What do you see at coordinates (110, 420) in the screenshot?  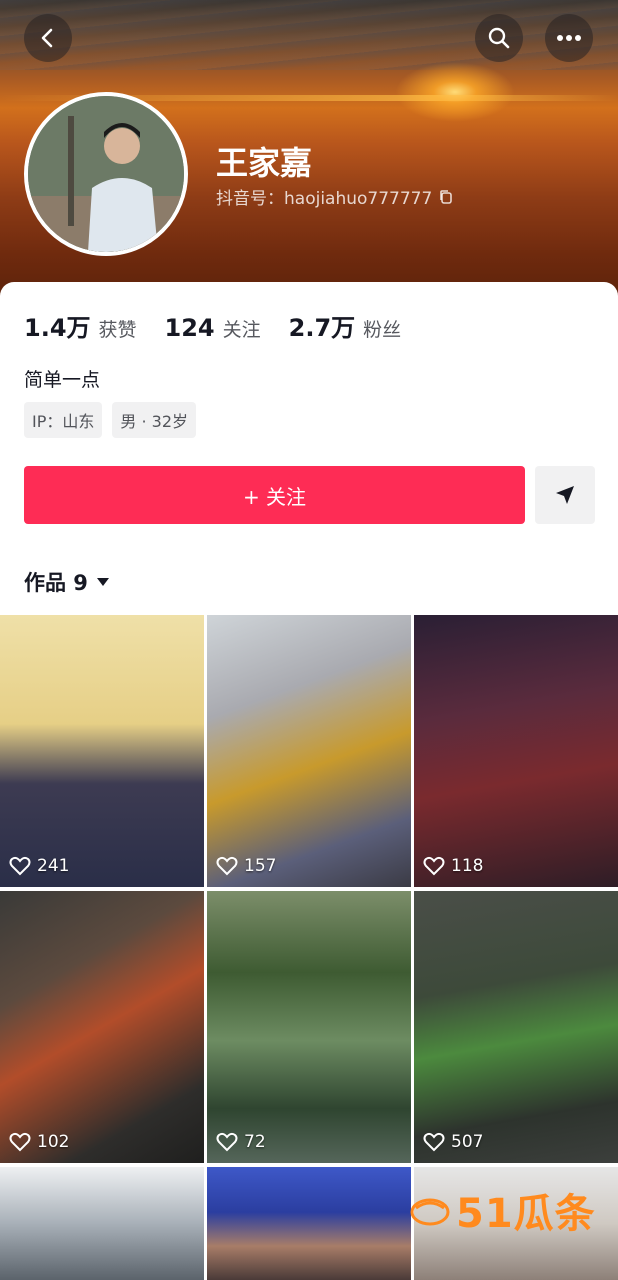 I see `profile-tags: IP：山东 男 · 32岁` at bounding box center [110, 420].